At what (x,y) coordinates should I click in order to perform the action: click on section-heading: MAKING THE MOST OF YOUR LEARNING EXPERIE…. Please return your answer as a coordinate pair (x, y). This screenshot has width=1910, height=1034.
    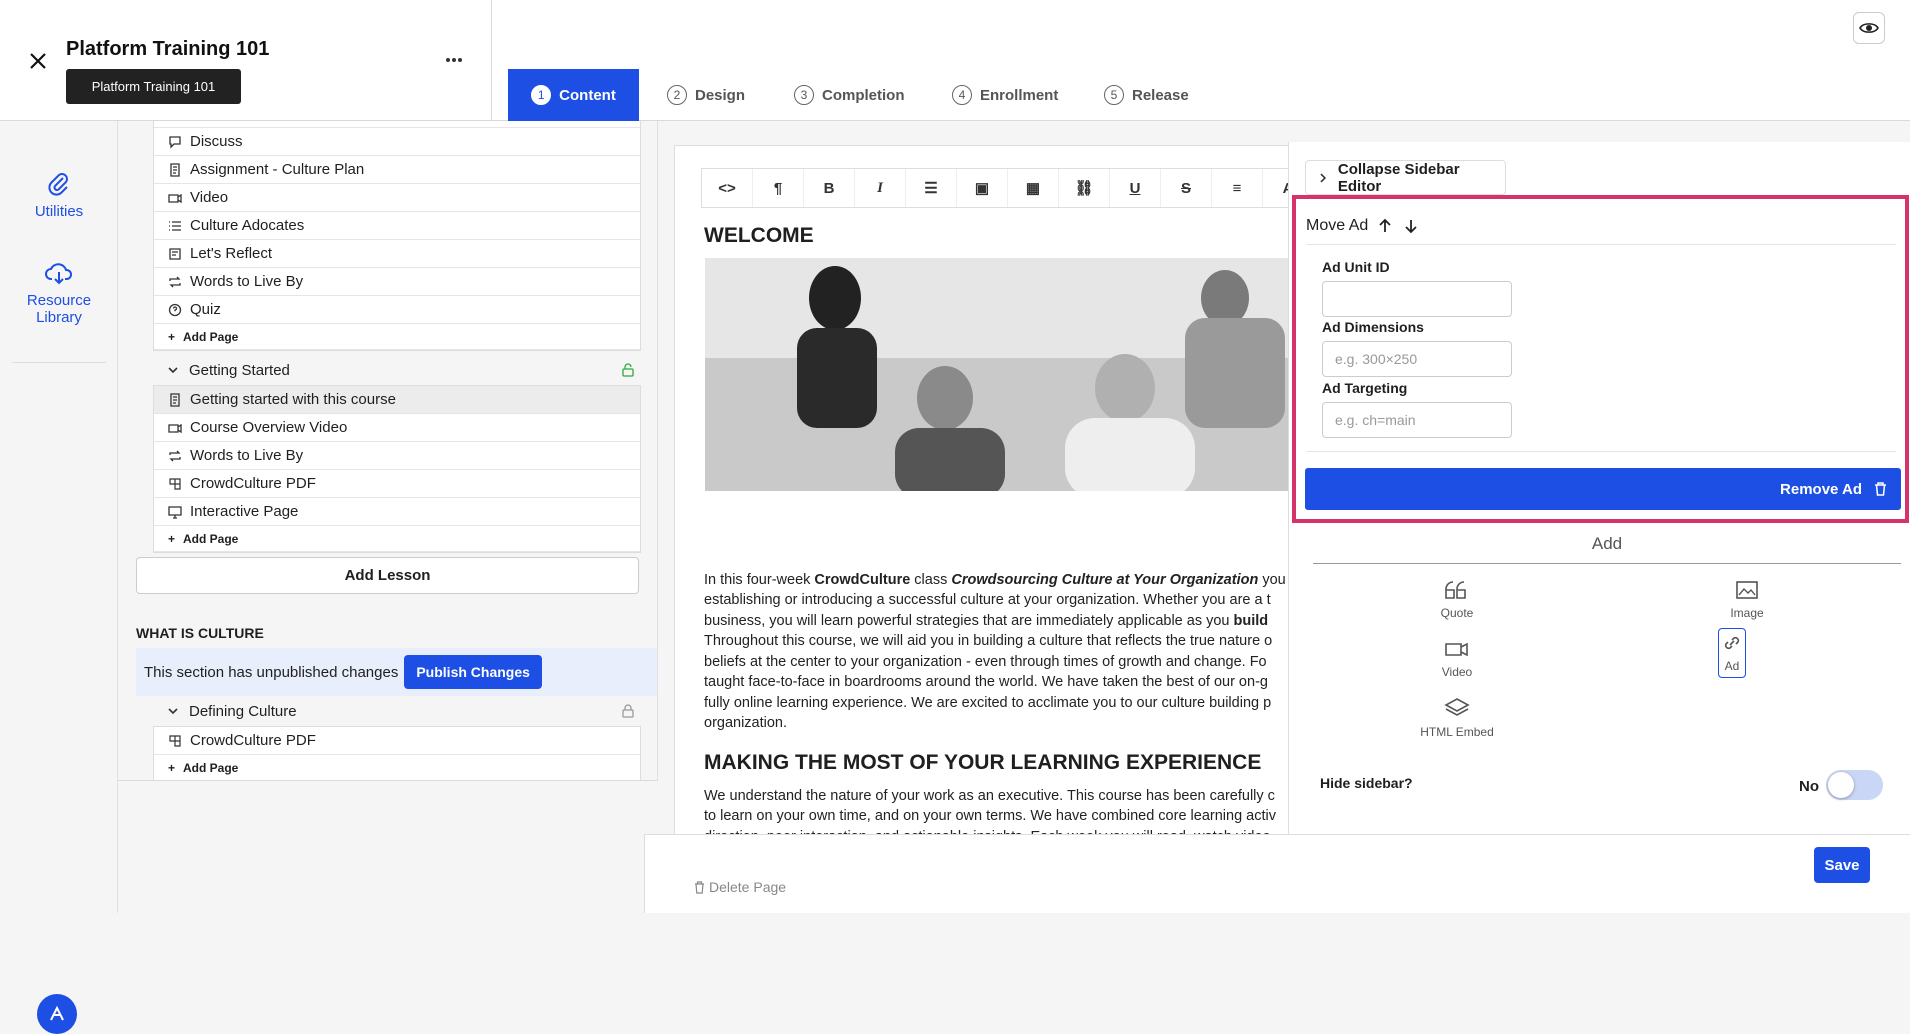
    Looking at the image, I should click on (983, 762).